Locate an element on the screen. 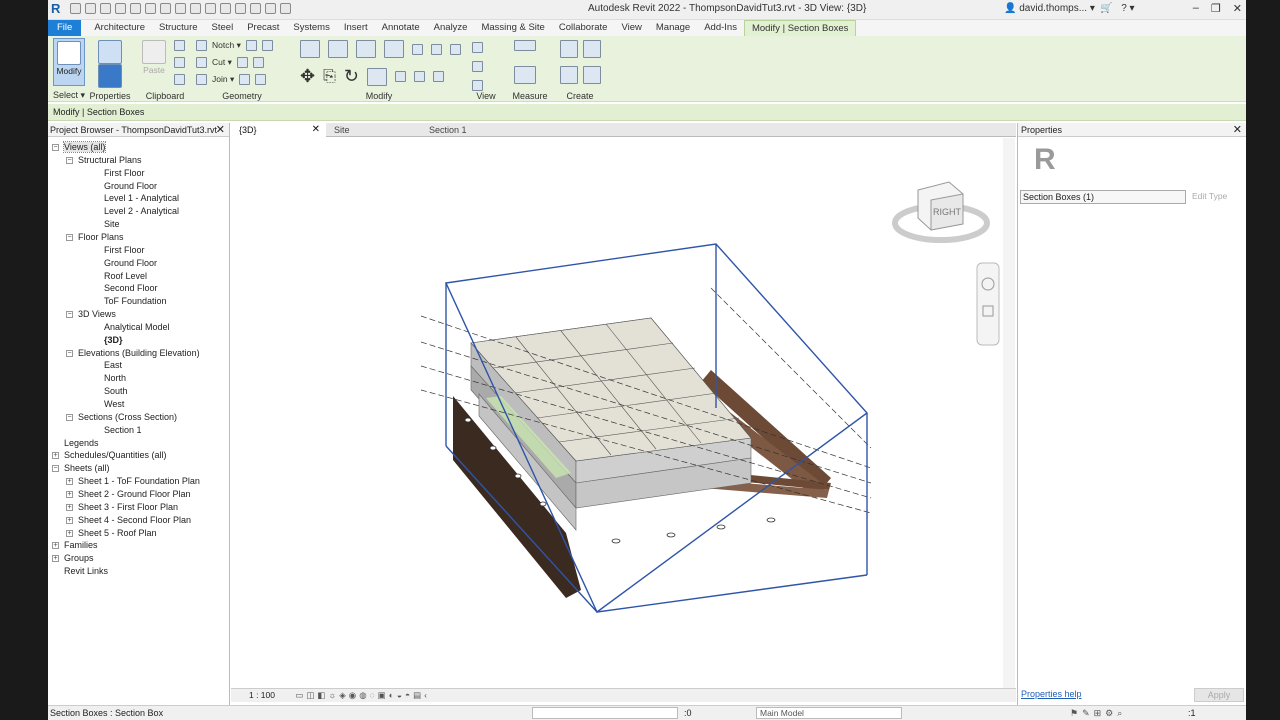 Image resolution: width=1280 pixels, height=720 pixels. dimension-icon is located at coordinates (180, 8).